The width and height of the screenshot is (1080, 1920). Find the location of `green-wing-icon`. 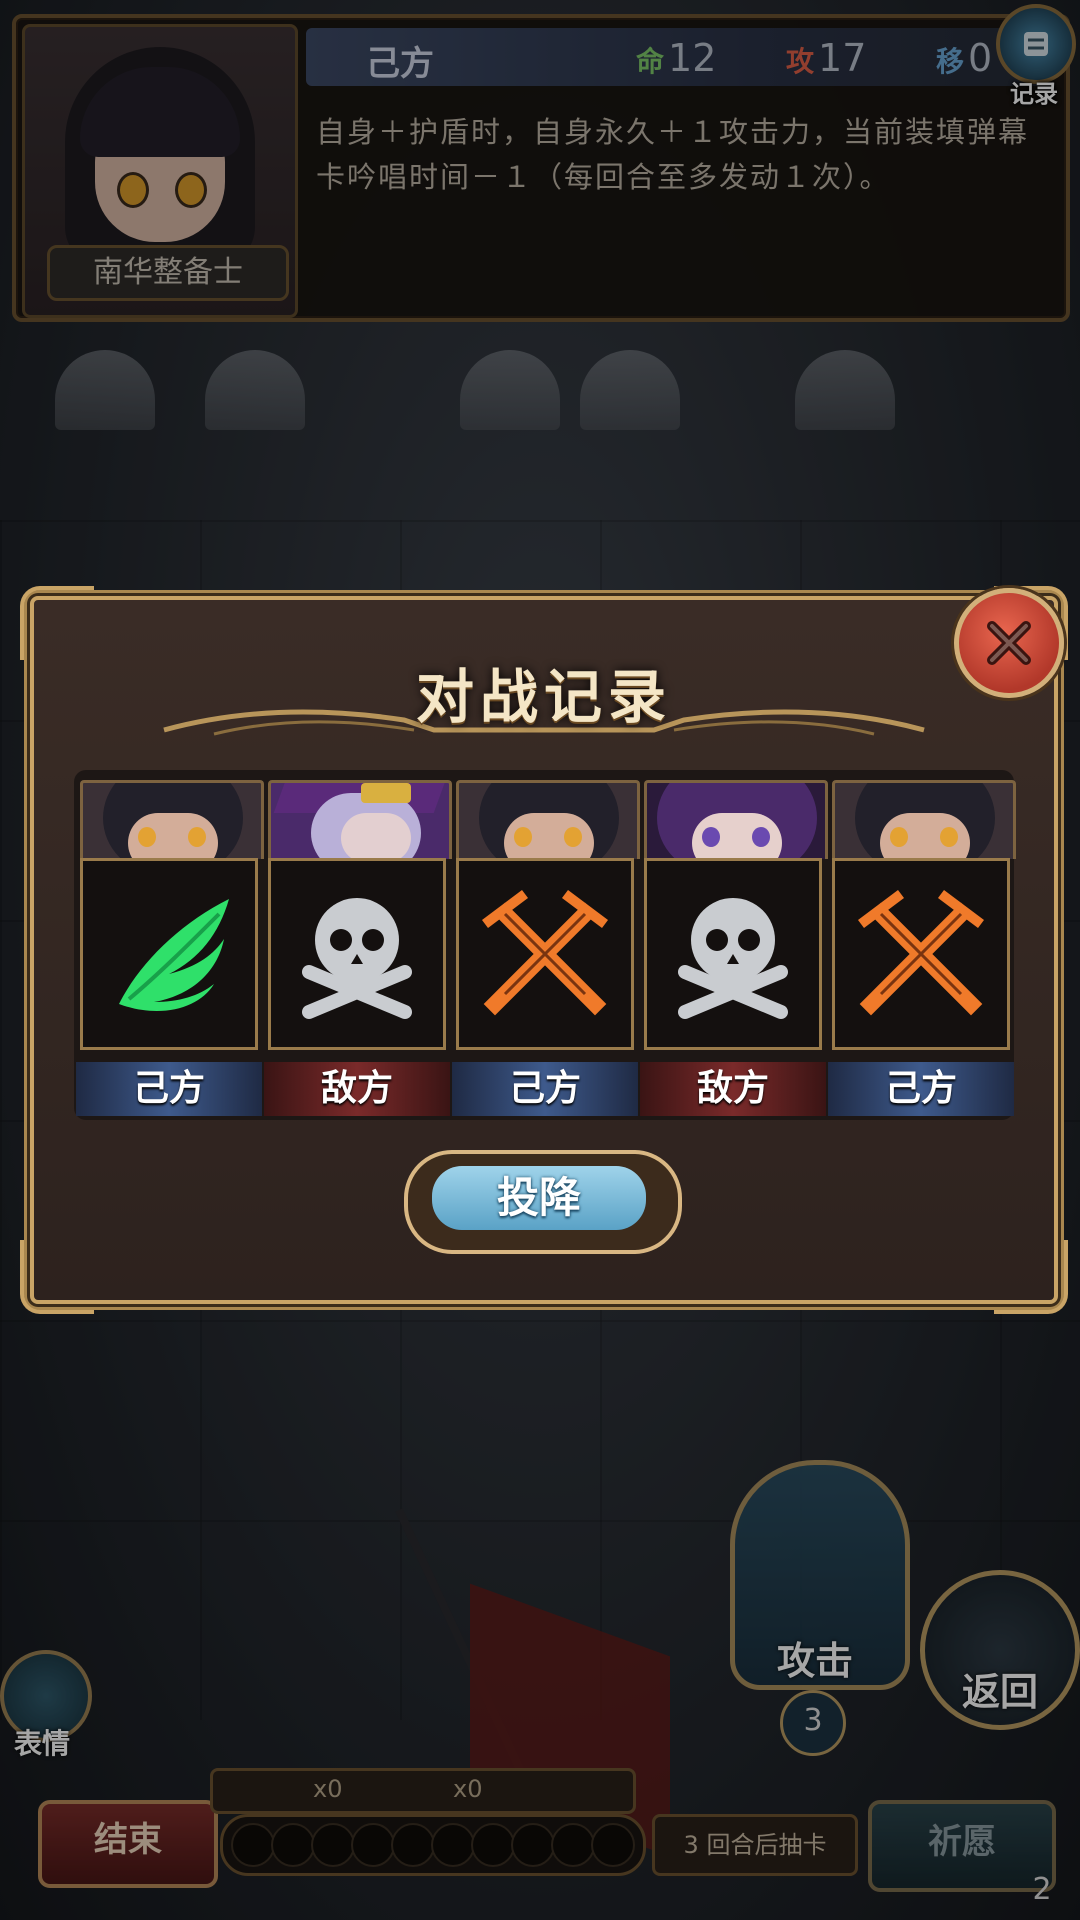

green-wing-icon is located at coordinates (169, 954).